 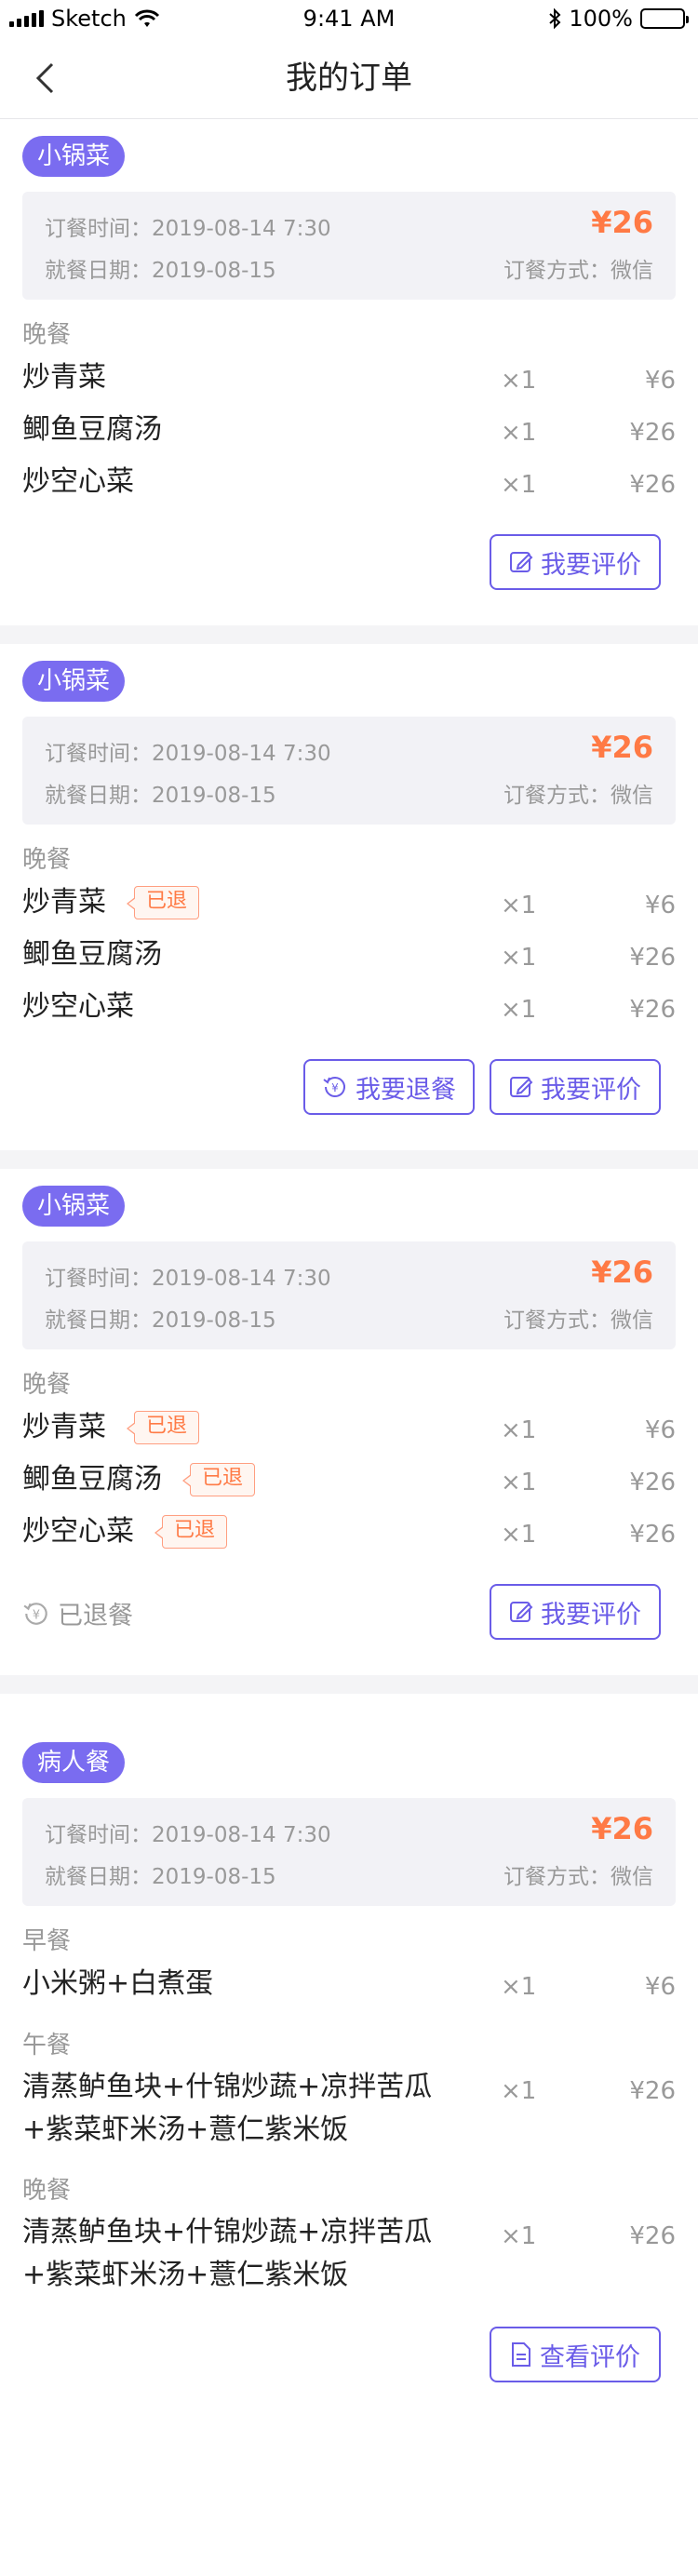 I want to click on status-right: 100%, so click(x=618, y=19).